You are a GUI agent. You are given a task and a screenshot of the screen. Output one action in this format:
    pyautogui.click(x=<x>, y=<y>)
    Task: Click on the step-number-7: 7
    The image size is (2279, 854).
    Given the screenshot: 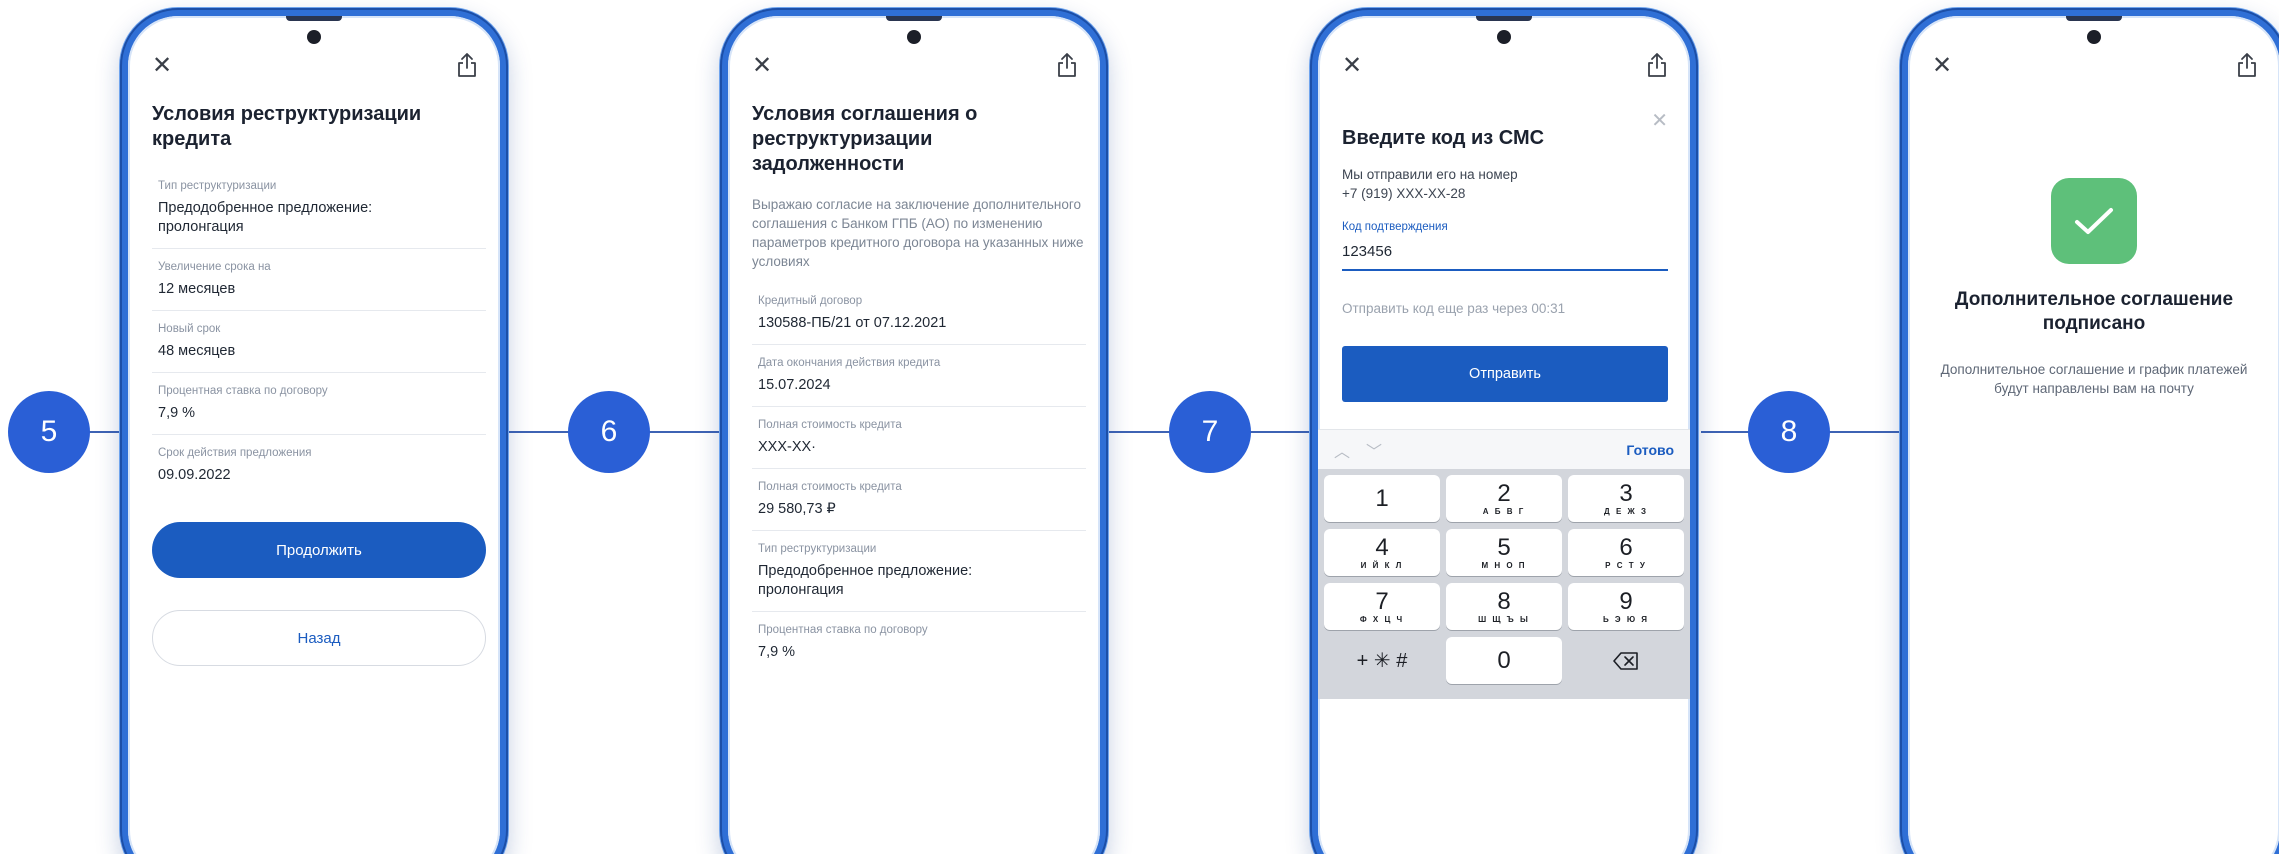 What is the action you would take?
    pyautogui.click(x=1210, y=432)
    